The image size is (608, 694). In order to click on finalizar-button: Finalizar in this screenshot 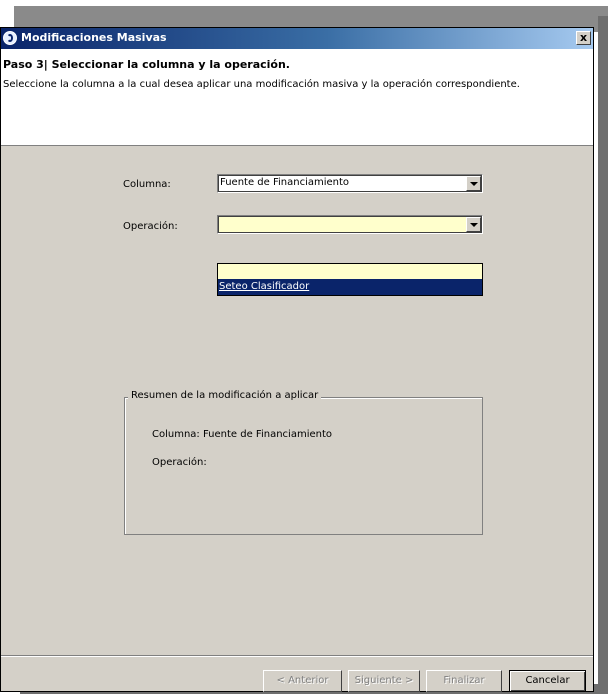, I will do `click(464, 681)`.